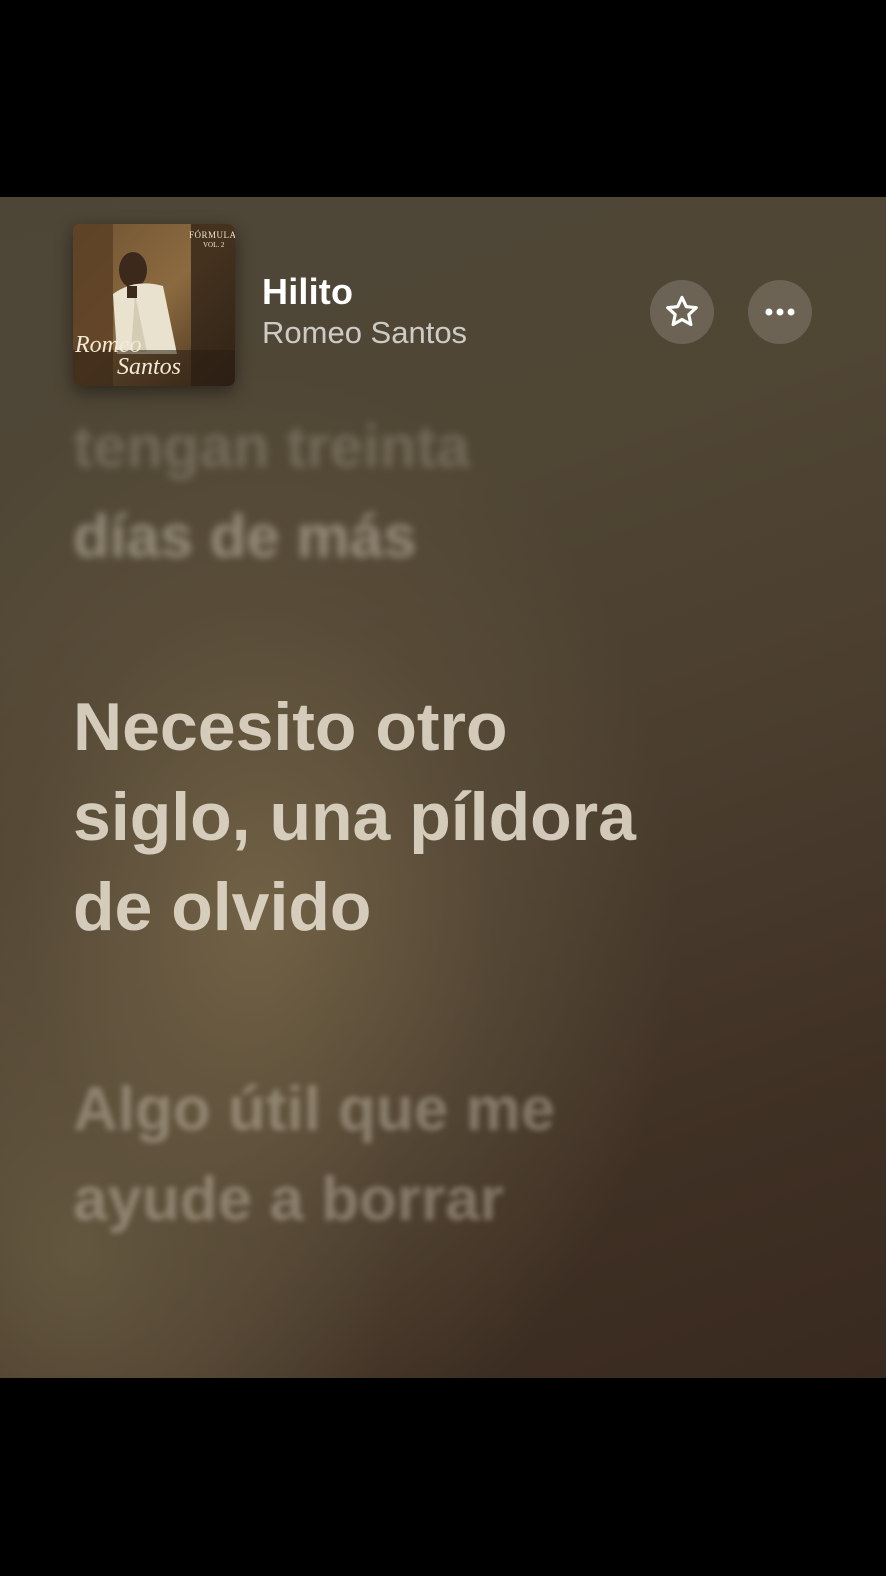 The height and width of the screenshot is (1576, 886). I want to click on song-title: Hilito, so click(308, 291).